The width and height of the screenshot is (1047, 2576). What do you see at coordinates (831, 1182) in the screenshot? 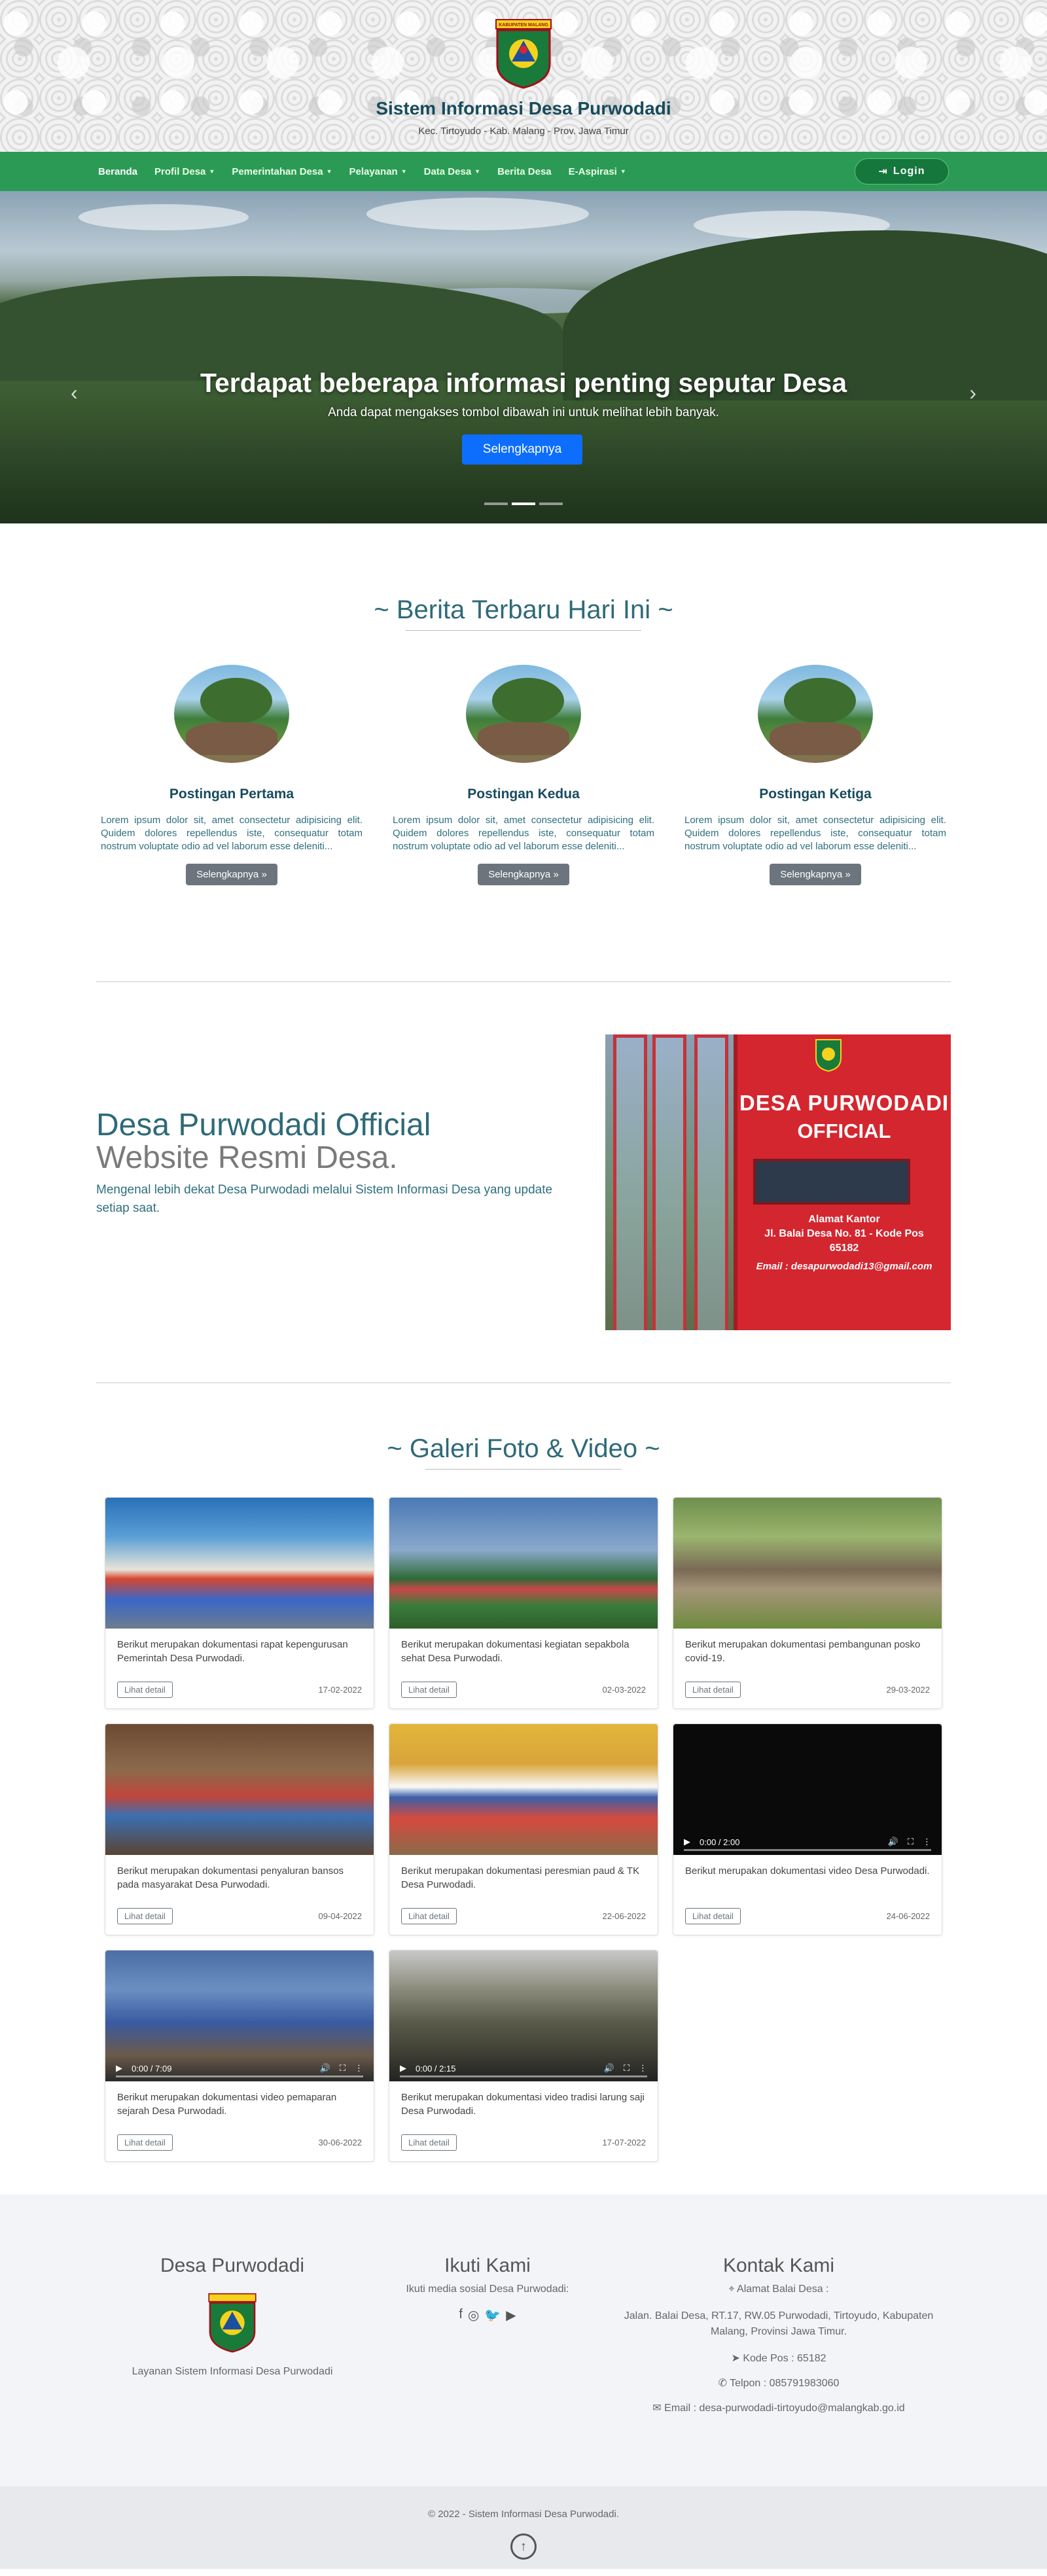
I see `office-door-shape` at bounding box center [831, 1182].